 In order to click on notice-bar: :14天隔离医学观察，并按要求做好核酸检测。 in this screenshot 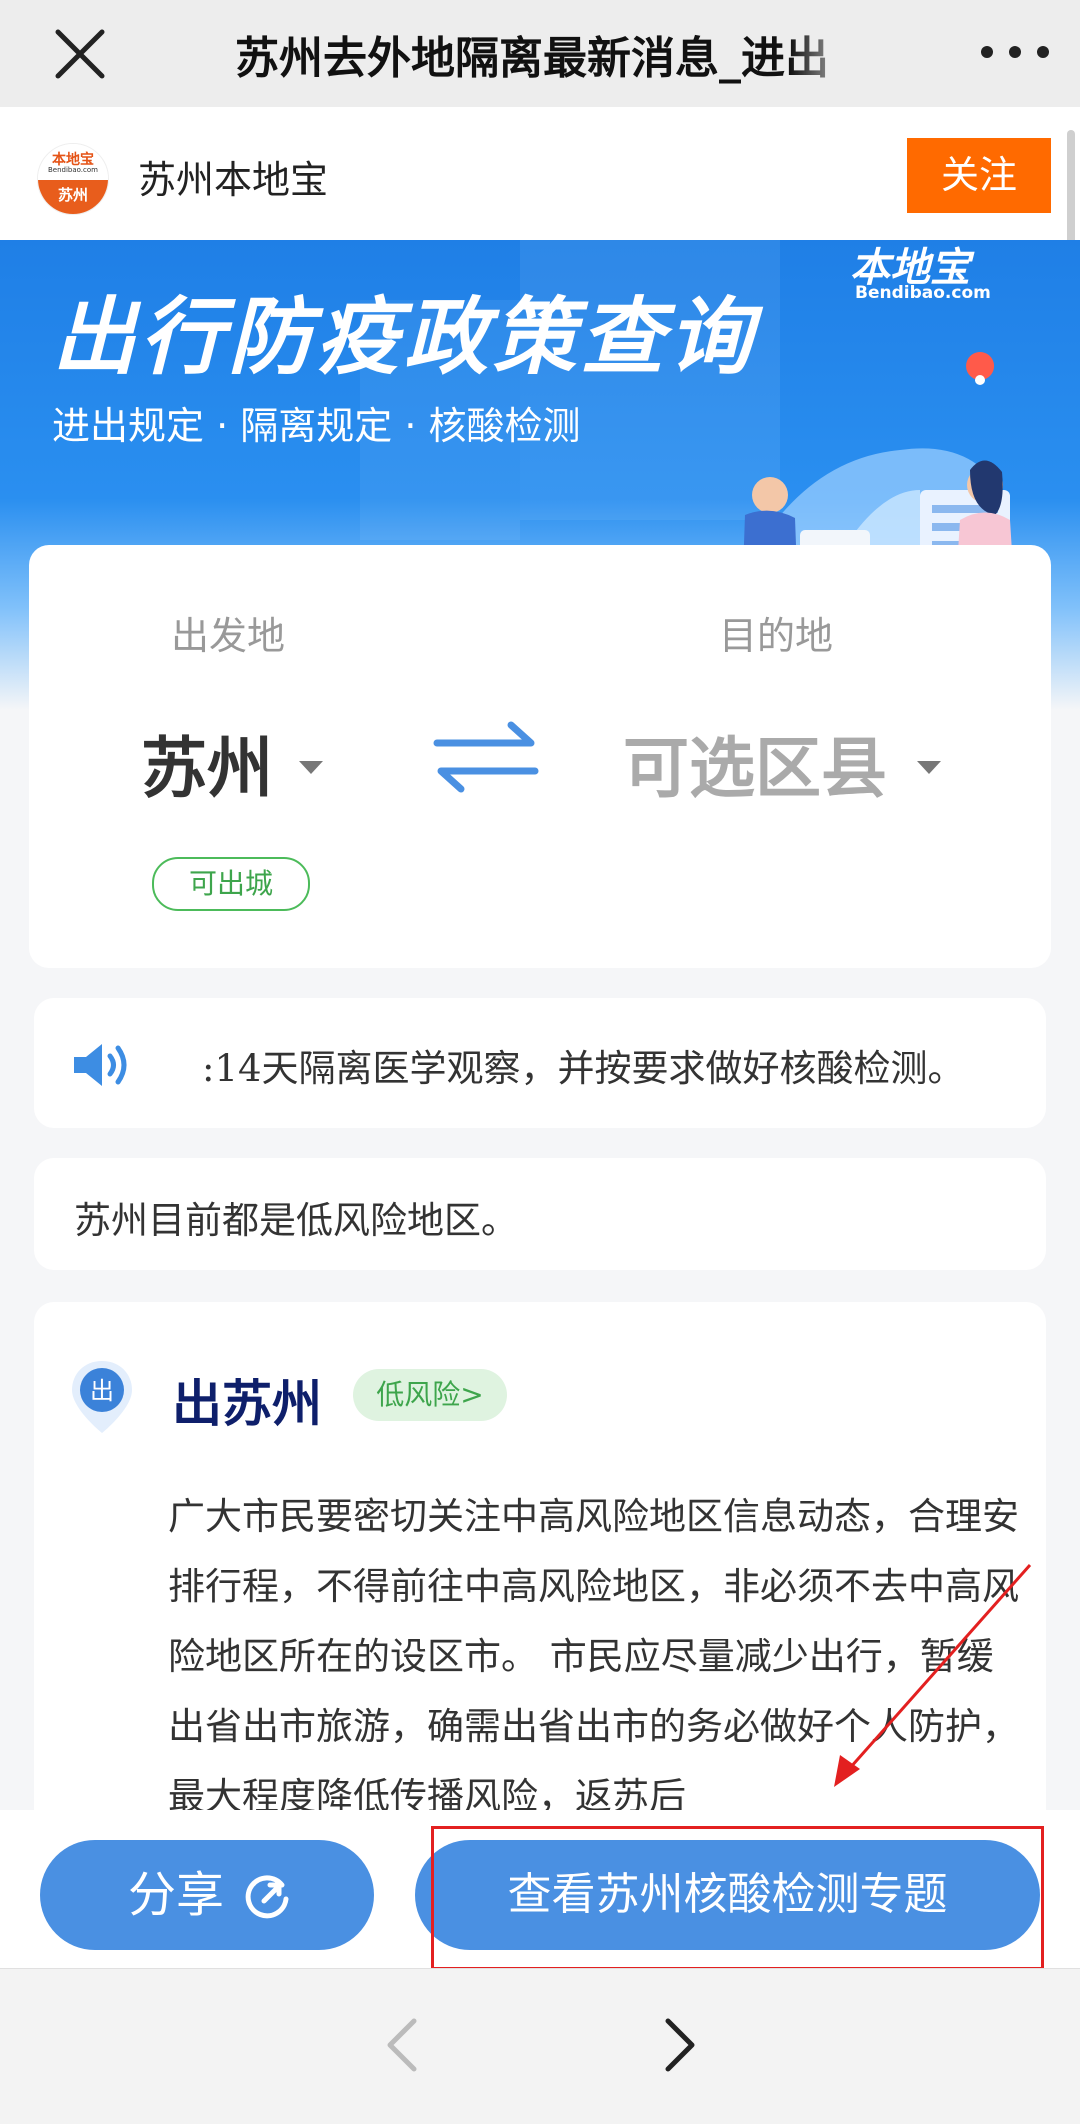, I will do `click(540, 1063)`.